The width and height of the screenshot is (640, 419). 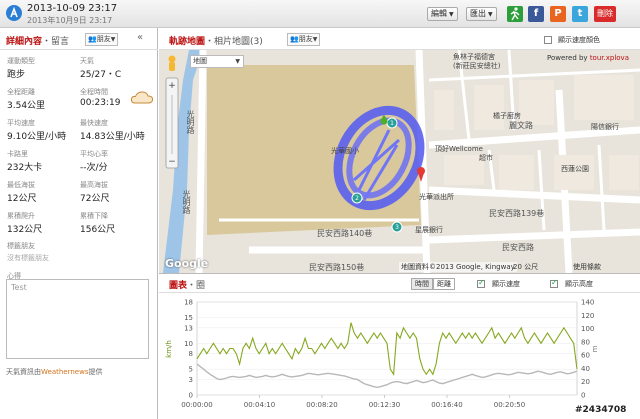 What do you see at coordinates (64, 372) in the screenshot?
I see `weathernews-link: Weathernews` at bounding box center [64, 372].